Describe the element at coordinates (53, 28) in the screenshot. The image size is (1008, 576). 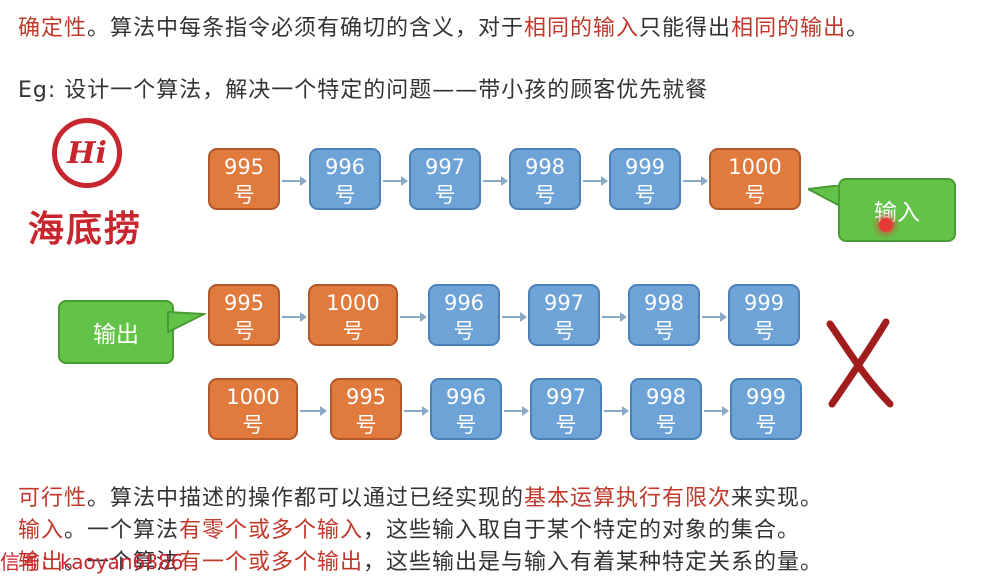
I see `determinism-term: 确定性` at that location.